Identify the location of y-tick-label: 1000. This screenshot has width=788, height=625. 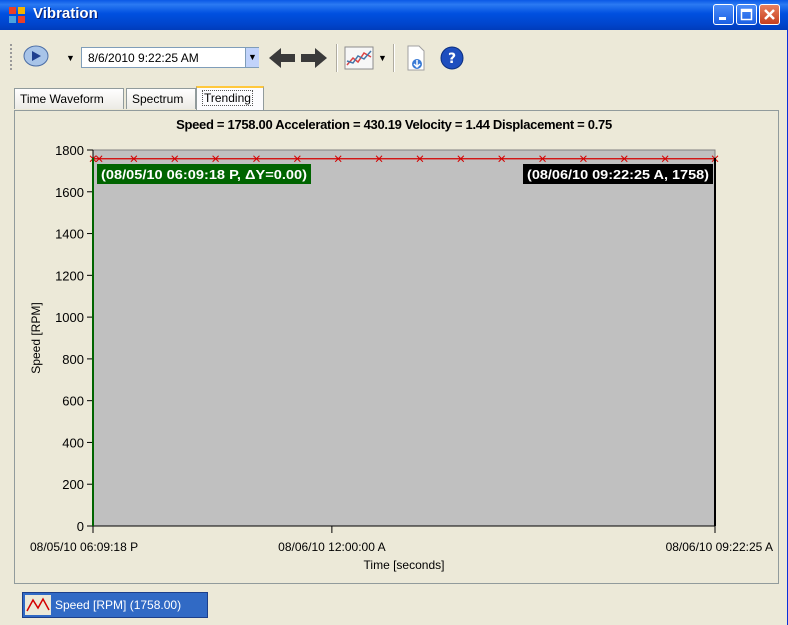
(69, 317).